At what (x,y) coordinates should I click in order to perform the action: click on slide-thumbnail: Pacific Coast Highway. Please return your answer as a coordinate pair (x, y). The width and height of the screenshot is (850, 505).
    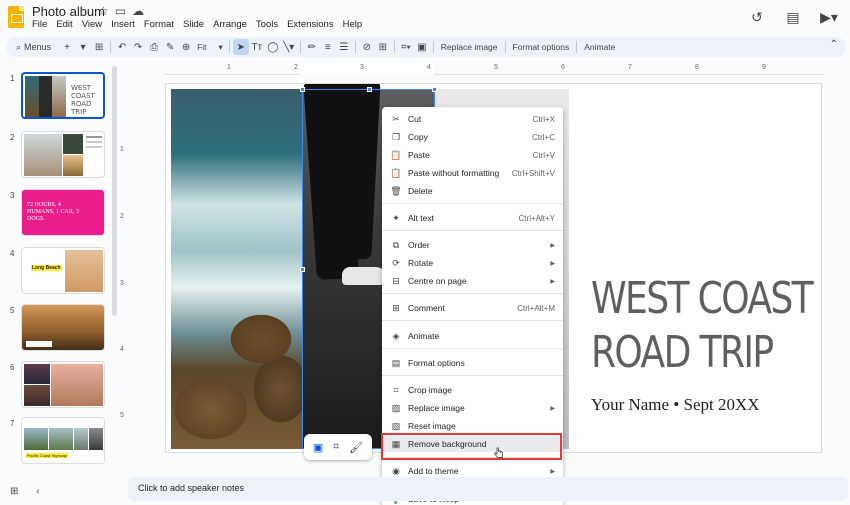
    Looking at the image, I should click on (63, 440).